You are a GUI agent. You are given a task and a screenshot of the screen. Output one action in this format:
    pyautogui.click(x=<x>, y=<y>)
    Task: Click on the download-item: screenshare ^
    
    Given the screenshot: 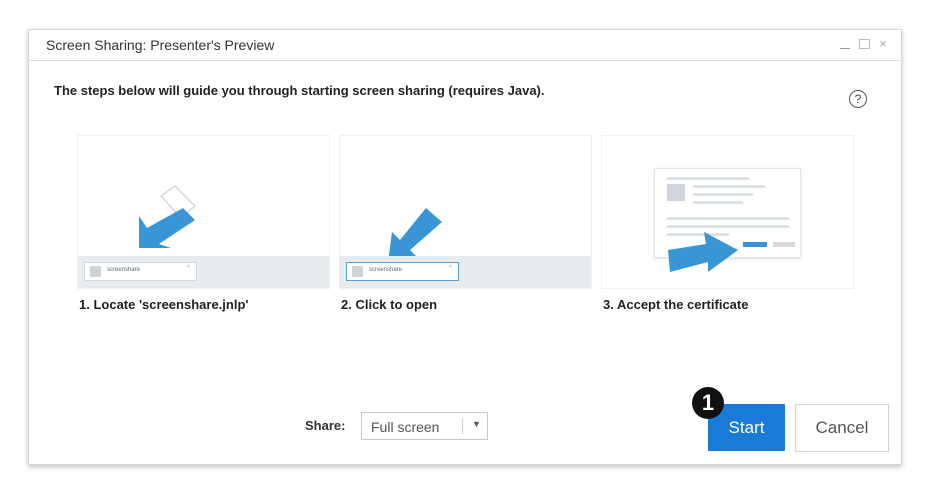 What is the action you would take?
    pyautogui.click(x=140, y=271)
    